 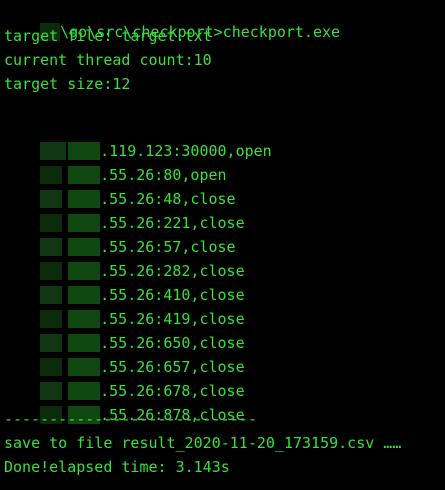 I want to click on result-line: .55.26:221,close, so click(x=124, y=212).